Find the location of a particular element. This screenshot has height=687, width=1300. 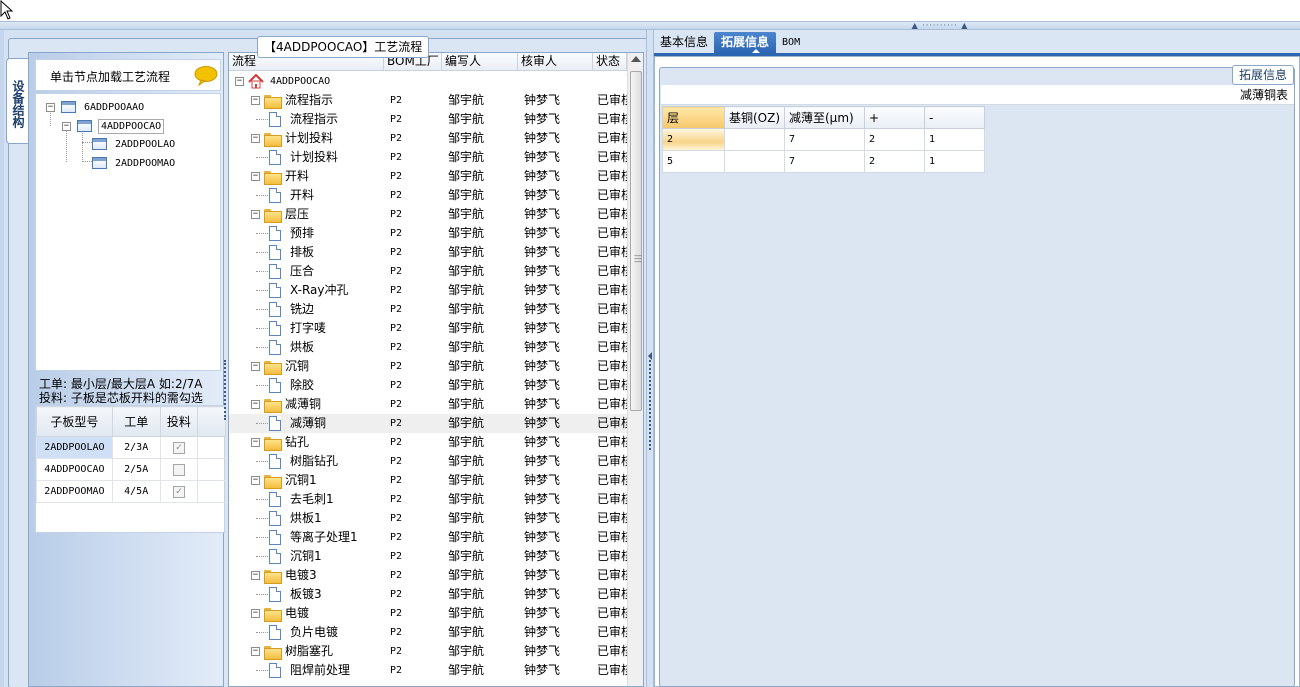

process-row: − 沉铜1 P2邹宇航钟梦飞已审核 is located at coordinates (428, 480).